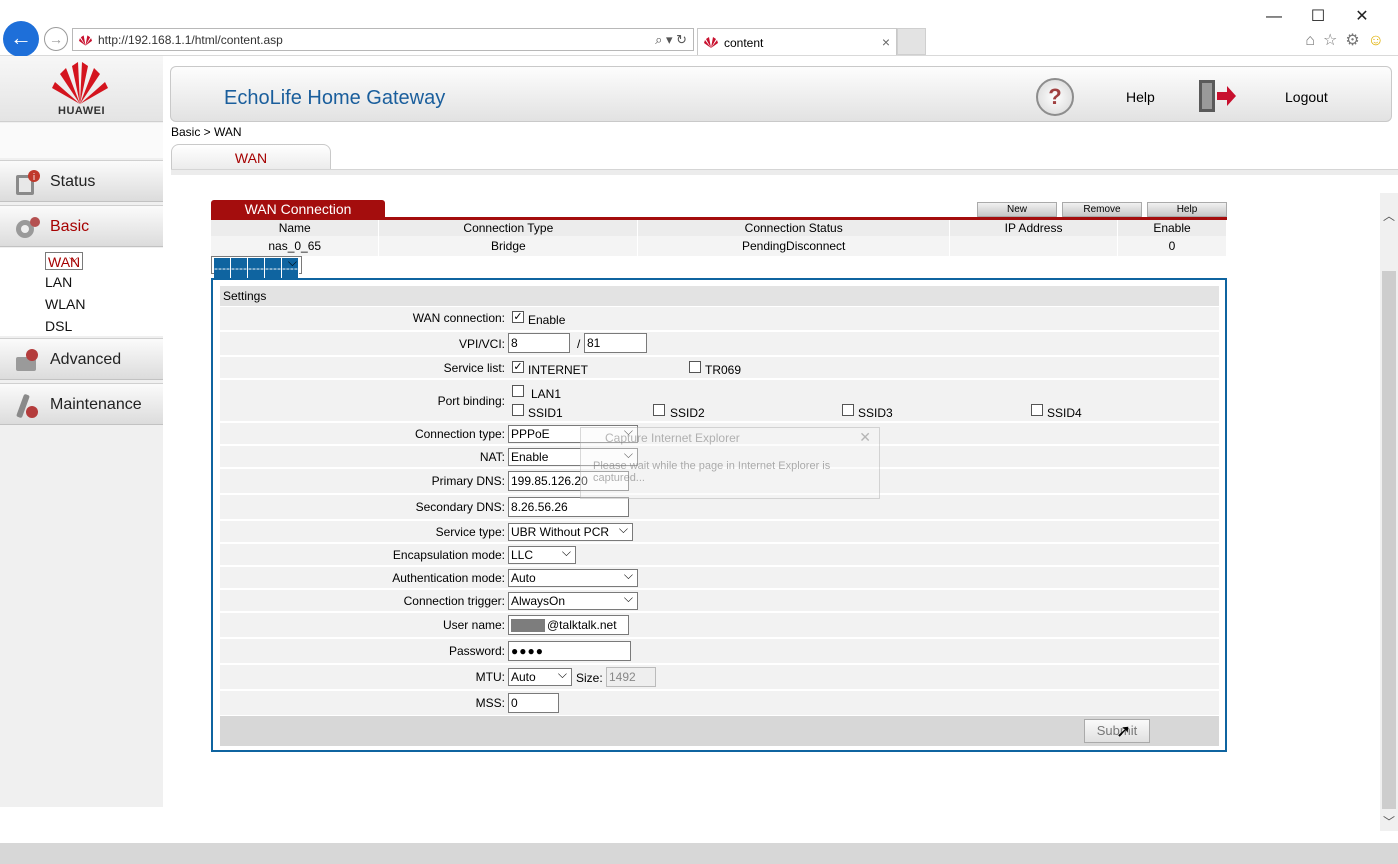 This screenshot has width=1398, height=864. What do you see at coordinates (528, 625) in the screenshot?
I see `redacted-block` at bounding box center [528, 625].